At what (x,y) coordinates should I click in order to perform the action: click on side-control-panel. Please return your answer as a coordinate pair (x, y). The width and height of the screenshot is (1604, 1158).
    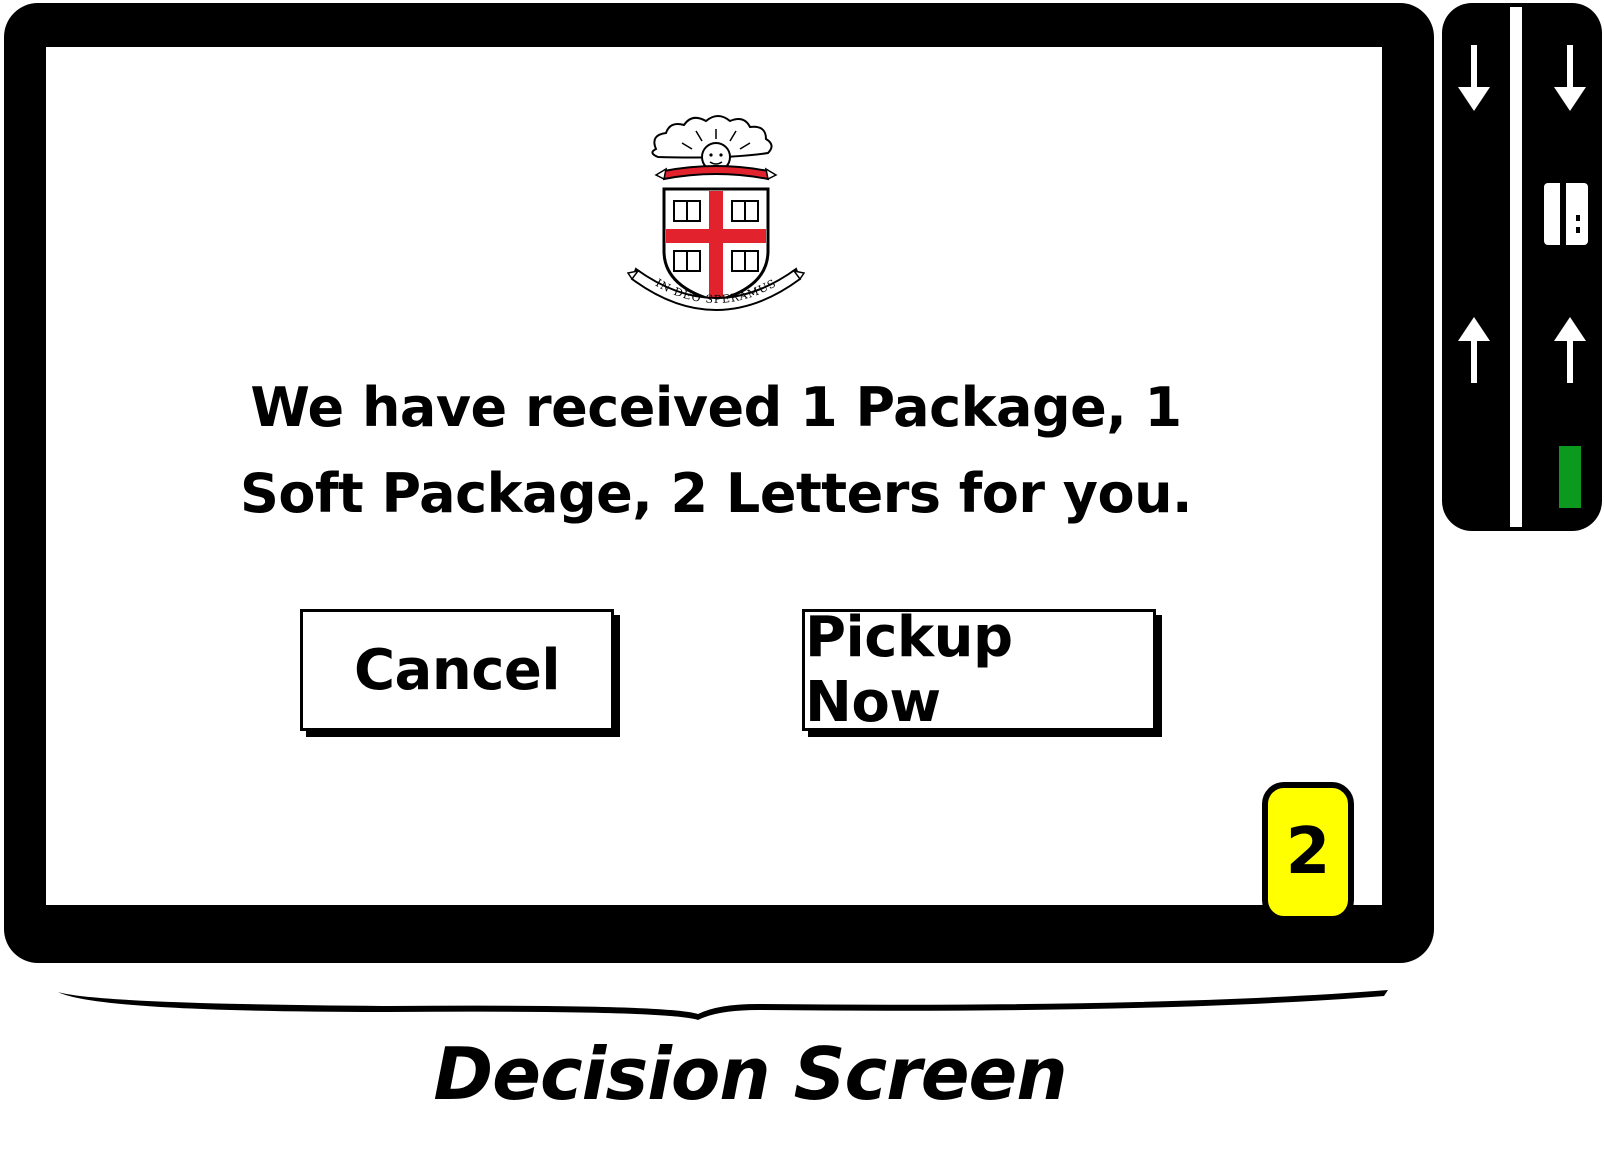
    Looking at the image, I should click on (1522, 267).